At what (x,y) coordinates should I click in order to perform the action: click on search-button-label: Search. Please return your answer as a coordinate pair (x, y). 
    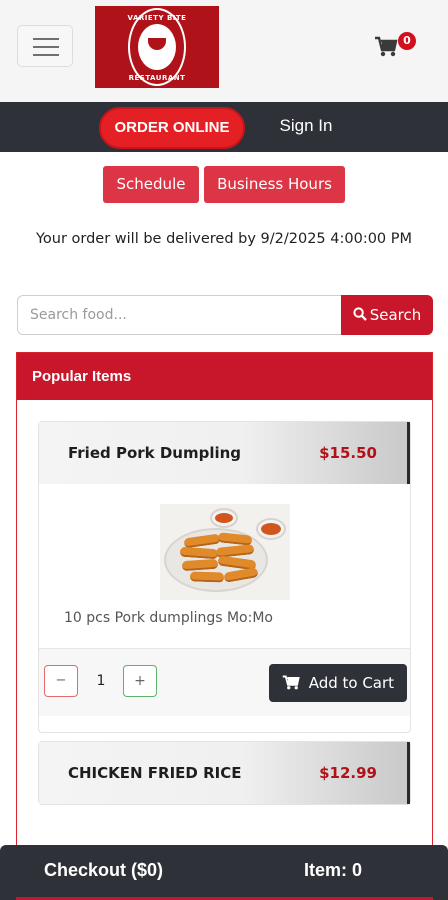
    Looking at the image, I should click on (395, 315).